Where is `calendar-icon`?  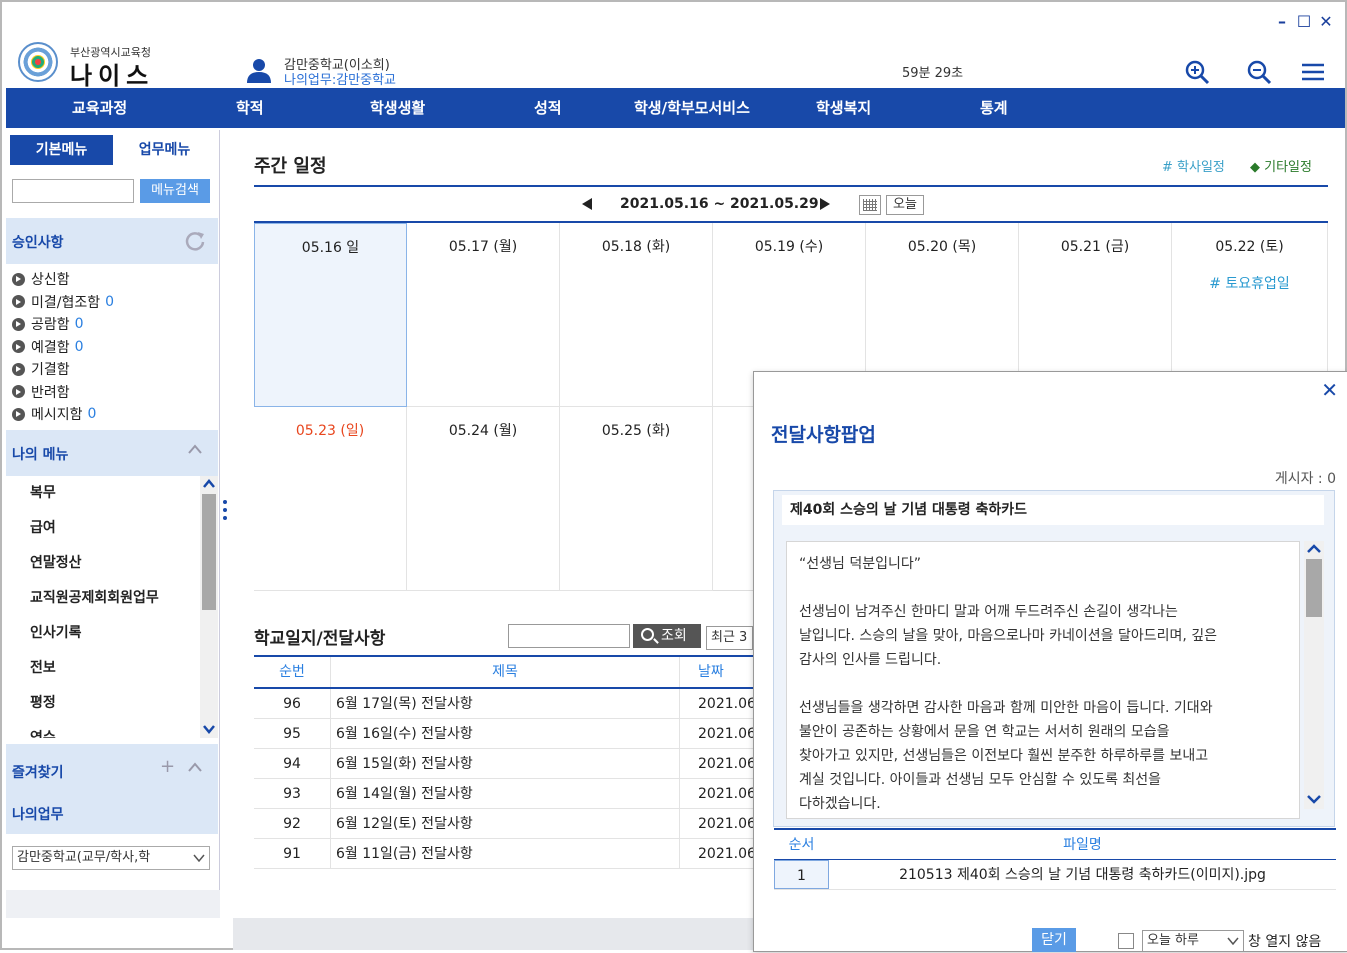 calendar-icon is located at coordinates (870, 205).